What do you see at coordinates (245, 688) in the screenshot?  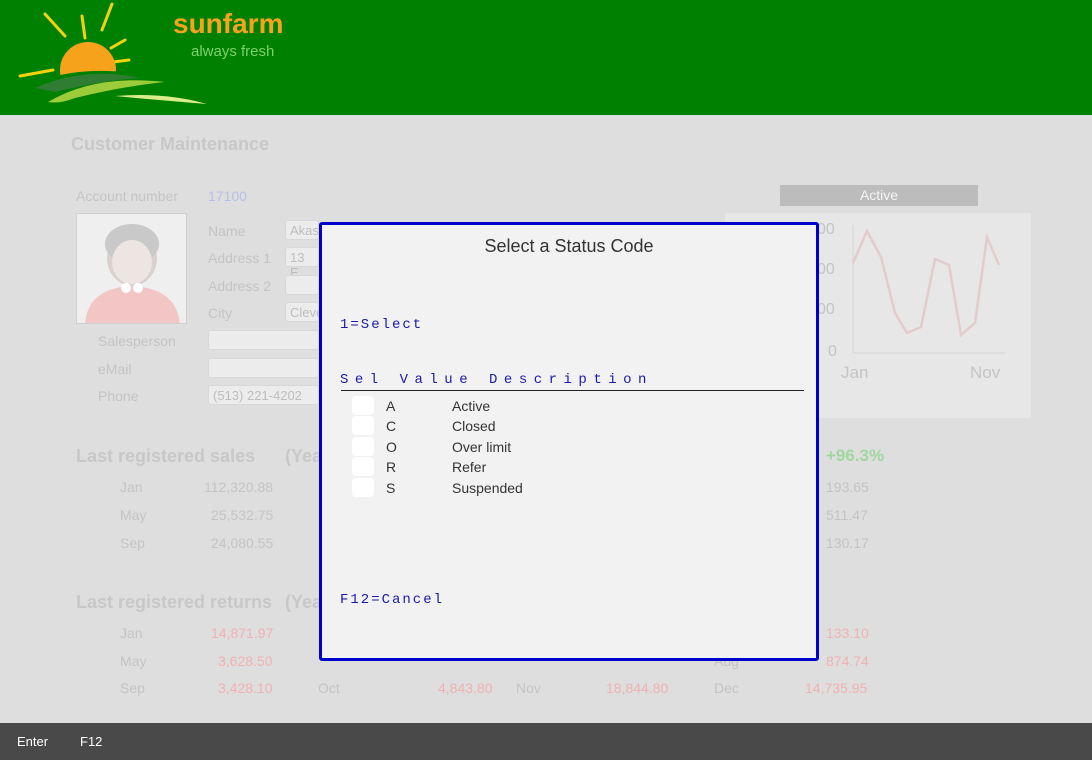 I see `returns-value: 3,428.10` at bounding box center [245, 688].